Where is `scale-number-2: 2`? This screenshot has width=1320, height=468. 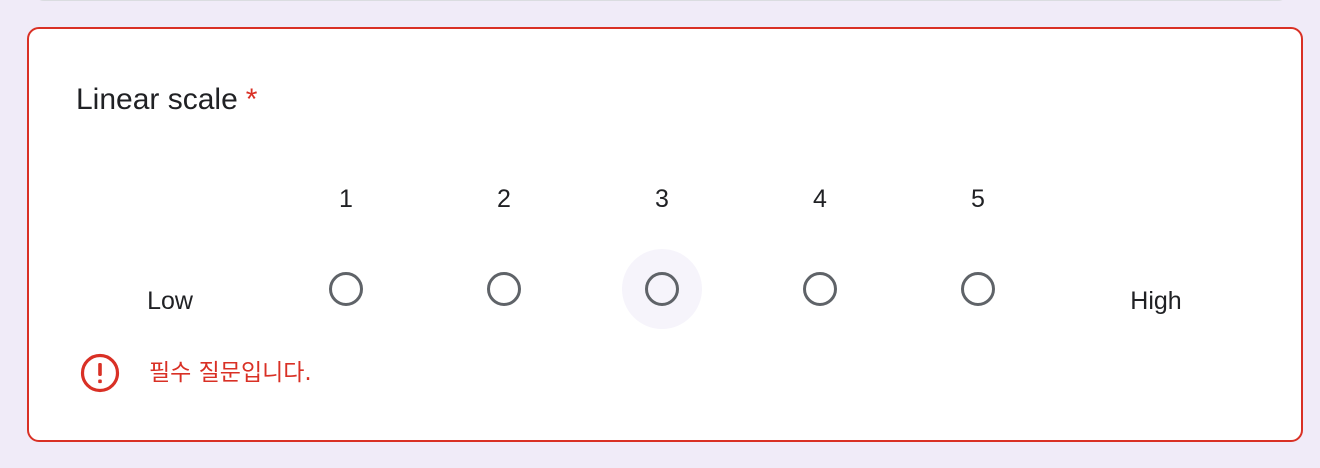 scale-number-2: 2 is located at coordinates (504, 199).